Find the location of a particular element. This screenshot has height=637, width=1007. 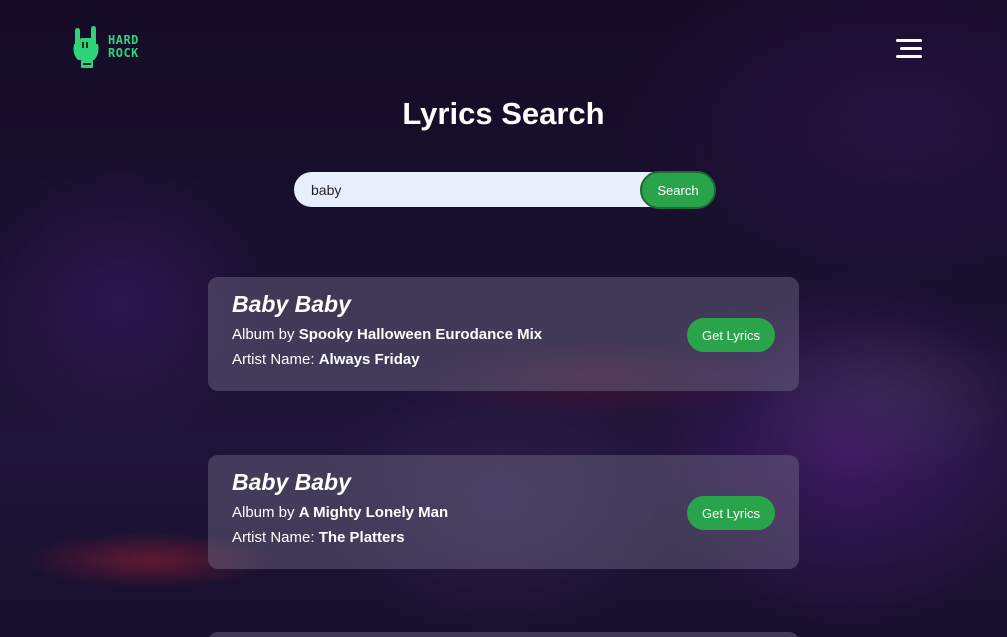

brand-line-2: ROCK is located at coordinates (123, 53).